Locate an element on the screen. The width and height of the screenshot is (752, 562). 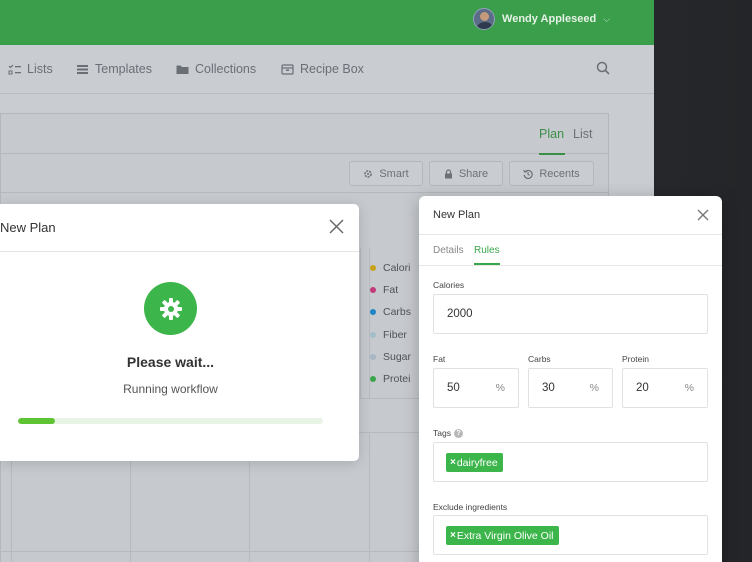
top-bar: Wendy Appleseed ⌵ is located at coordinates (327, 22).